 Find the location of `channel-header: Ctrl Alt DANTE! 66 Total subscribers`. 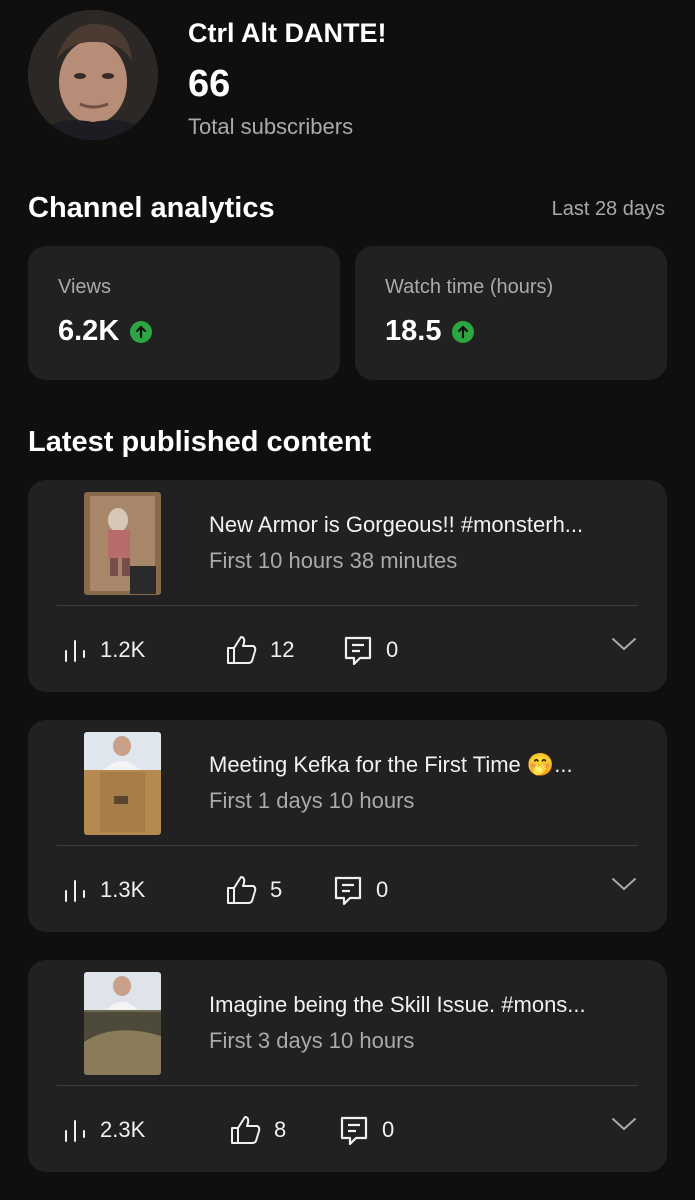

channel-header: Ctrl Alt DANTE! 66 Total subscribers is located at coordinates (207, 75).